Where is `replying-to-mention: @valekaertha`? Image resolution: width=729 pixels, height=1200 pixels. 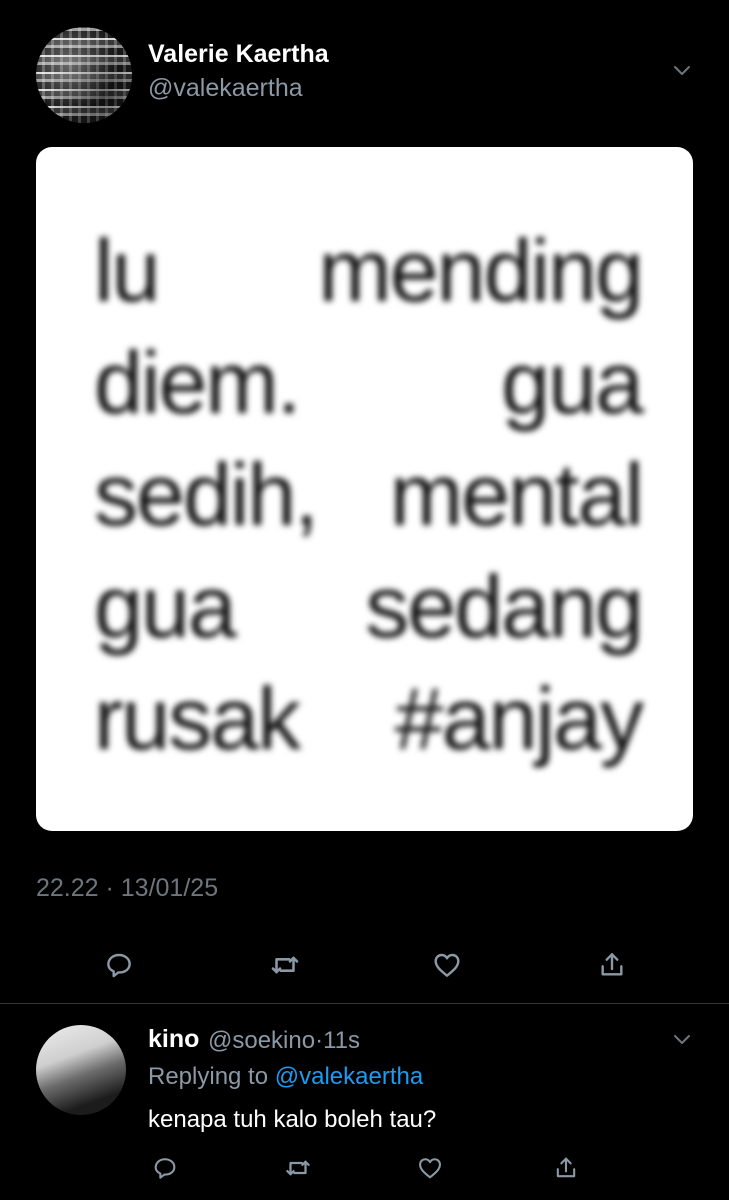
replying-to-mention: @valekaertha is located at coordinates (349, 1076).